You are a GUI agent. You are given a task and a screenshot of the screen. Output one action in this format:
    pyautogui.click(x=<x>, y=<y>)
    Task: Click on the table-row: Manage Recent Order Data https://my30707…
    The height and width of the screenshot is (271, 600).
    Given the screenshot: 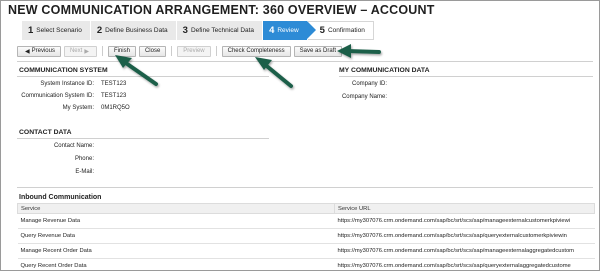 What is the action you would take?
    pyautogui.click(x=306, y=251)
    